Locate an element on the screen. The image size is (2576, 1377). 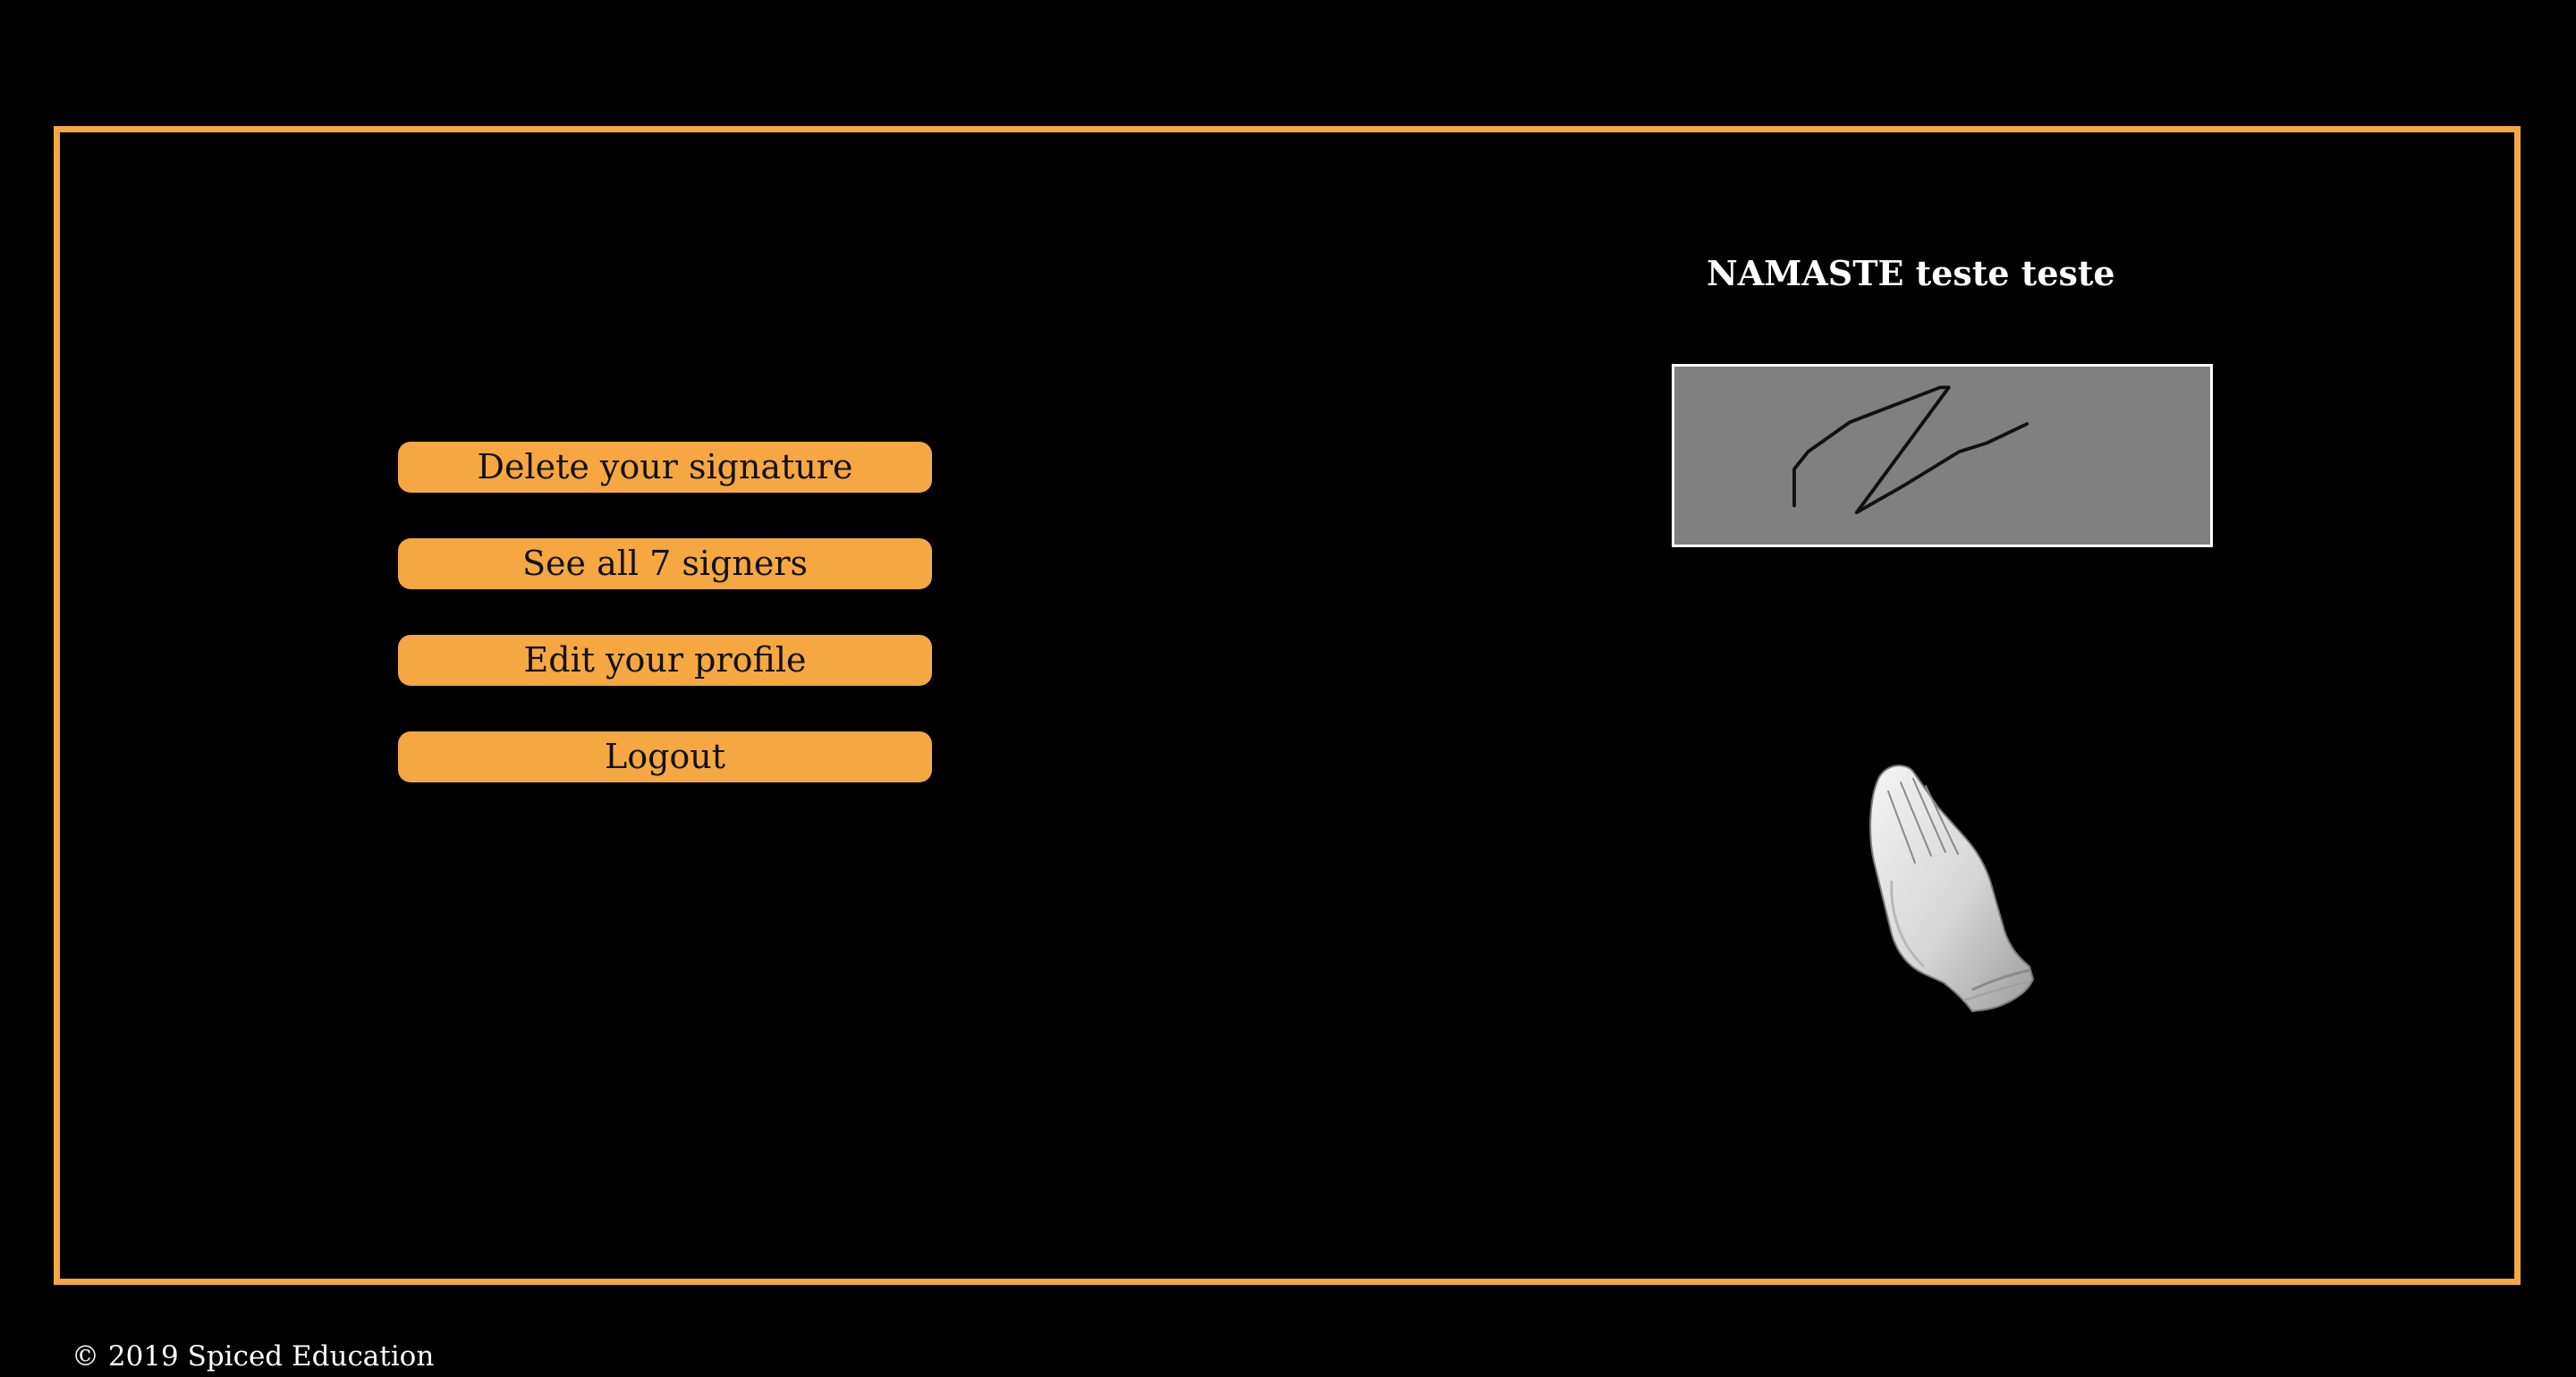
greeting-heading: NAMASTE teste teste is located at coordinates (1911, 273).